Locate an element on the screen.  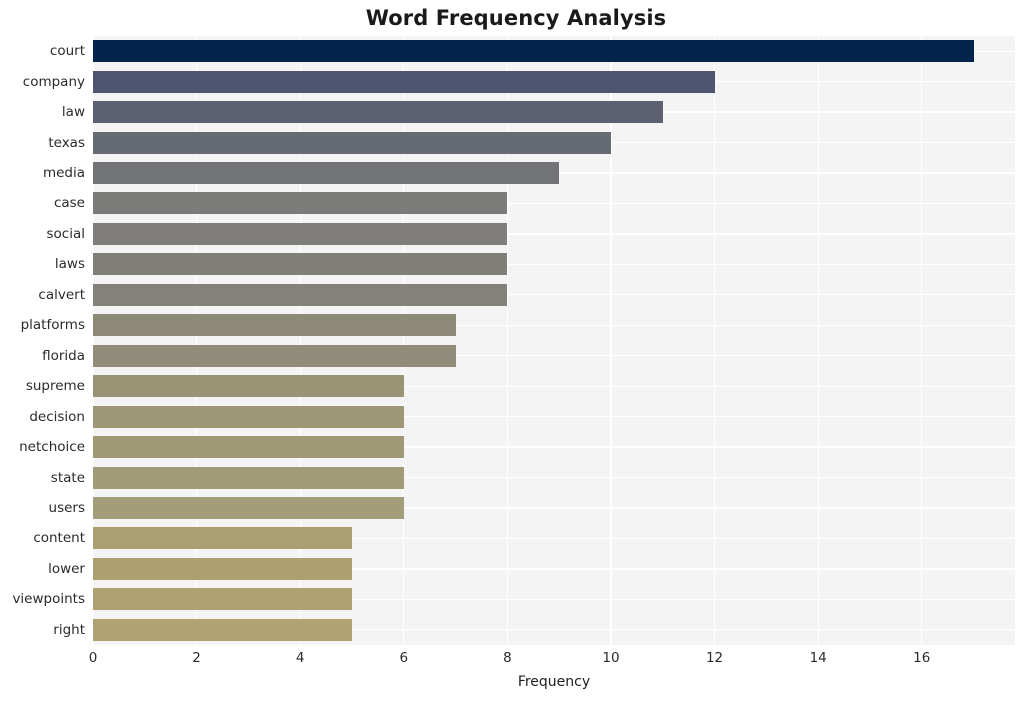
bar-law is located at coordinates (378, 112).